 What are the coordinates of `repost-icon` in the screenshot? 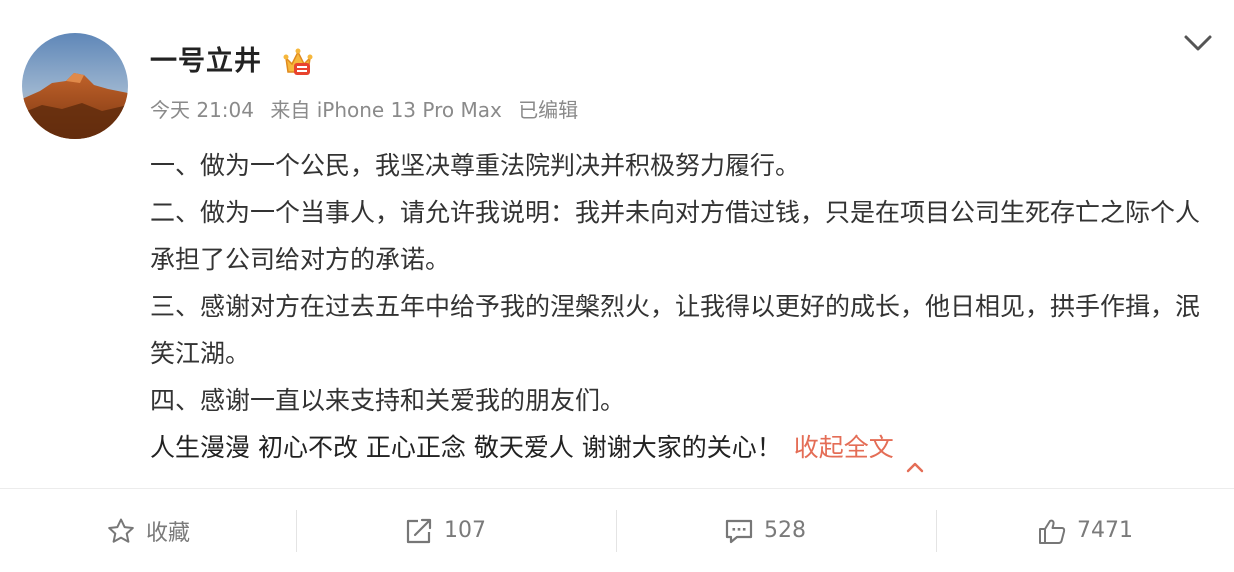 It's located at (419, 530).